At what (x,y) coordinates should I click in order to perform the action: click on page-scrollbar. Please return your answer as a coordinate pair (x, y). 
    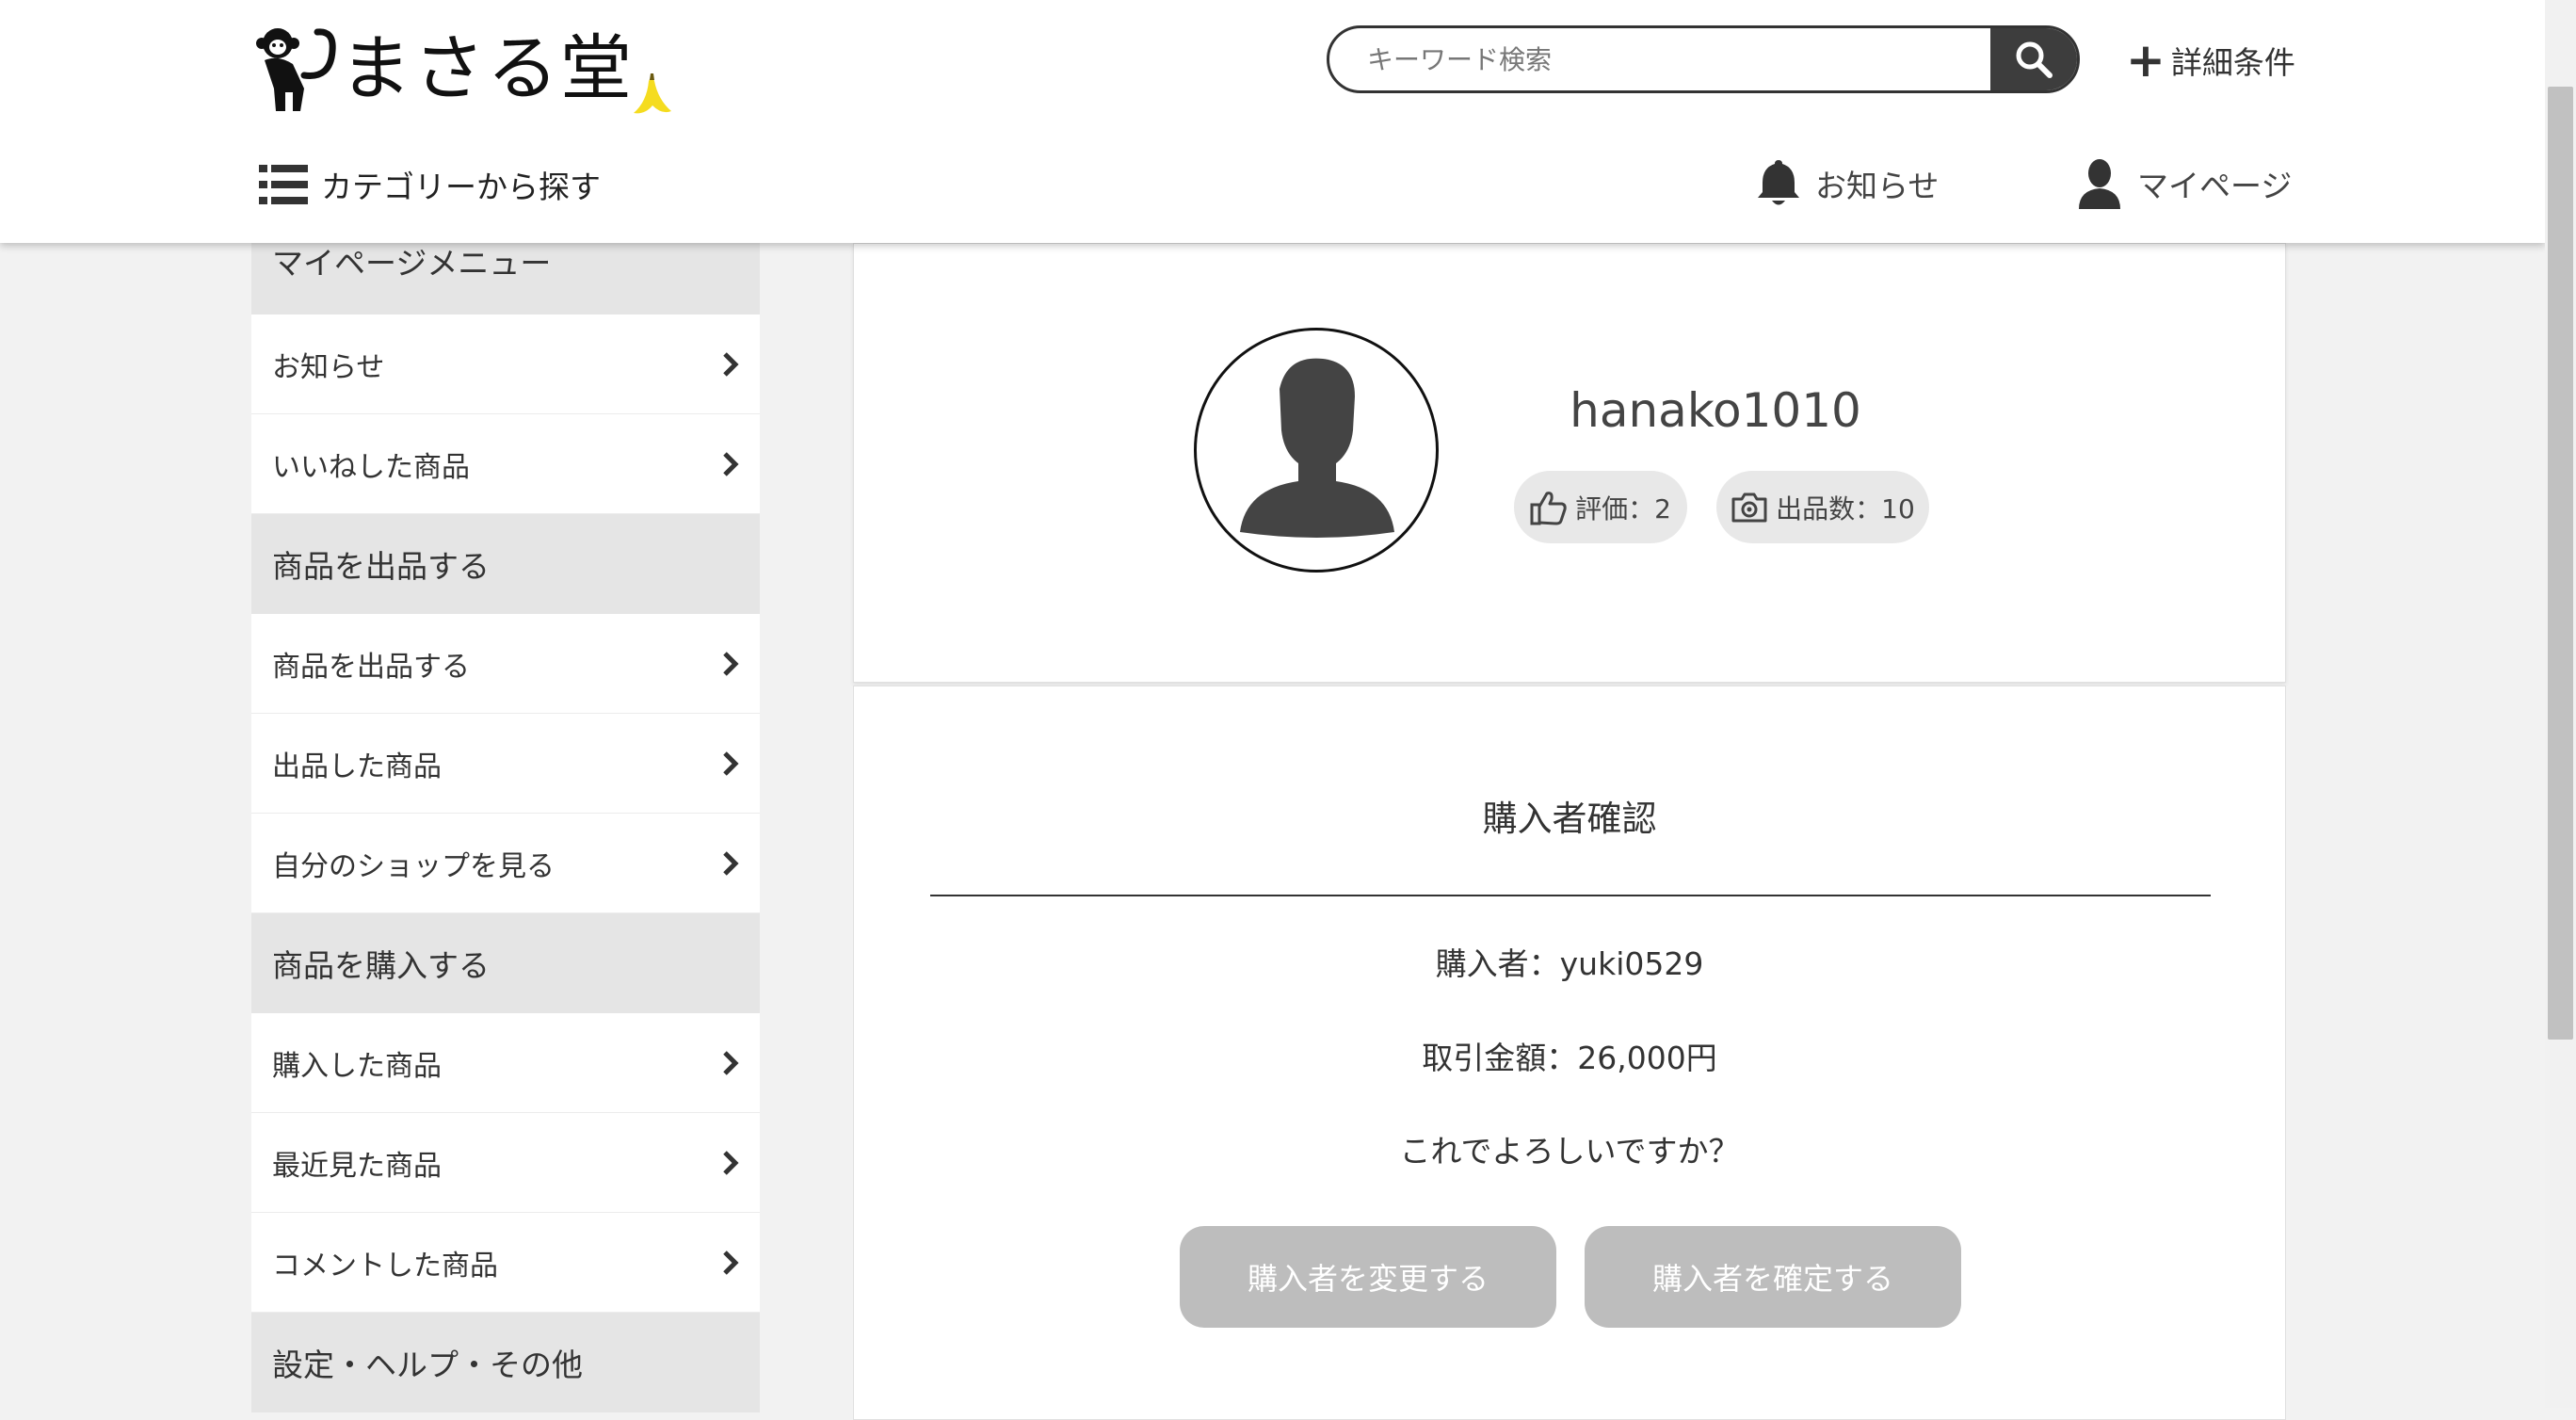
    Looking at the image, I should click on (2560, 704).